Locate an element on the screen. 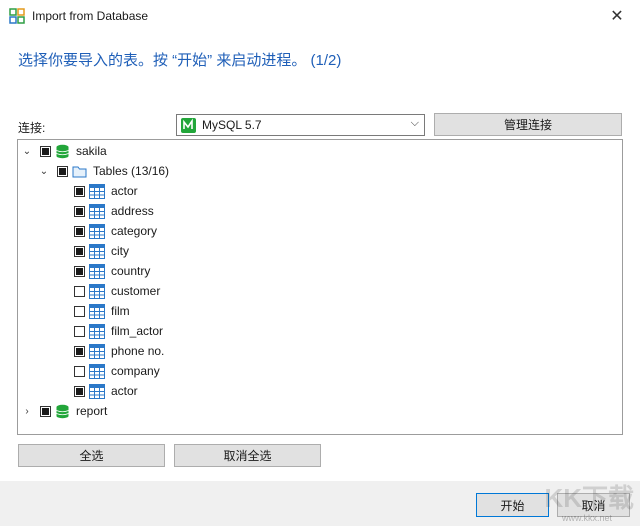 The width and height of the screenshot is (640, 526). tree-checkbox-report is located at coordinates (45, 411).